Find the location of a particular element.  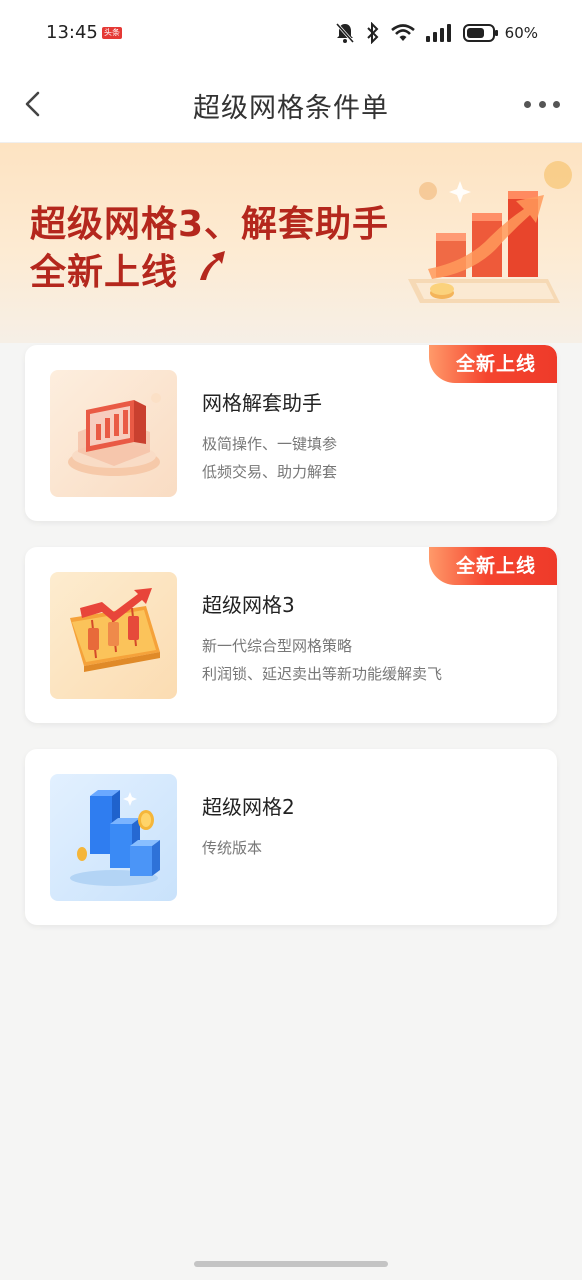

card-title: 超级网格2 is located at coordinates (248, 807).